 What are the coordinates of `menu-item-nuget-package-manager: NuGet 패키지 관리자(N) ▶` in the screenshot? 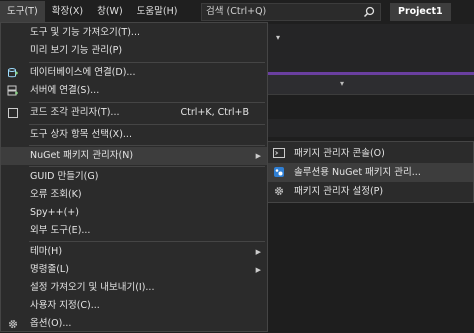 It's located at (134, 156).